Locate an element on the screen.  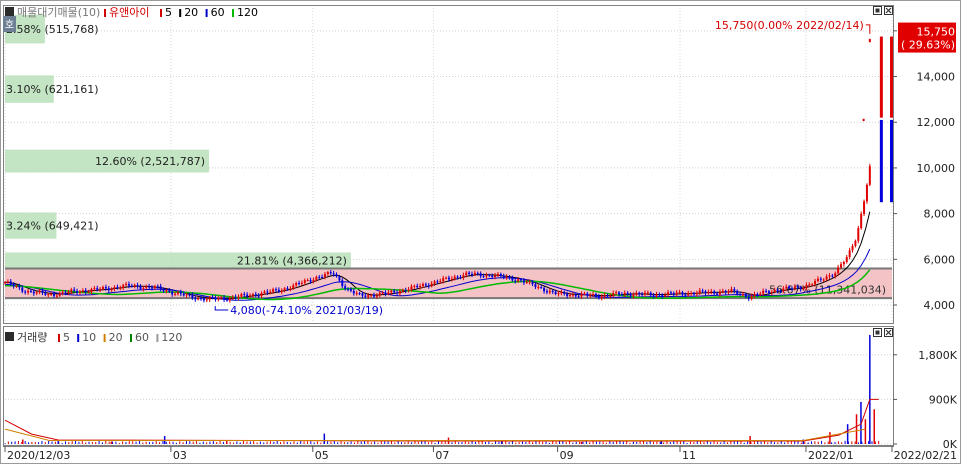
legend-item-label: 10 is located at coordinates (89, 337).